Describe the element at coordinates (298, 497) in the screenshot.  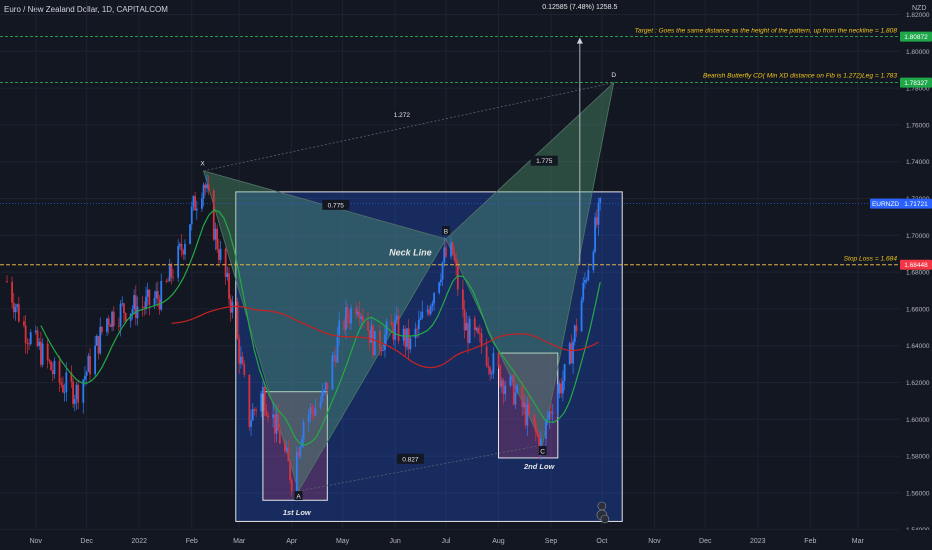
I see `point-label-a: A` at that location.